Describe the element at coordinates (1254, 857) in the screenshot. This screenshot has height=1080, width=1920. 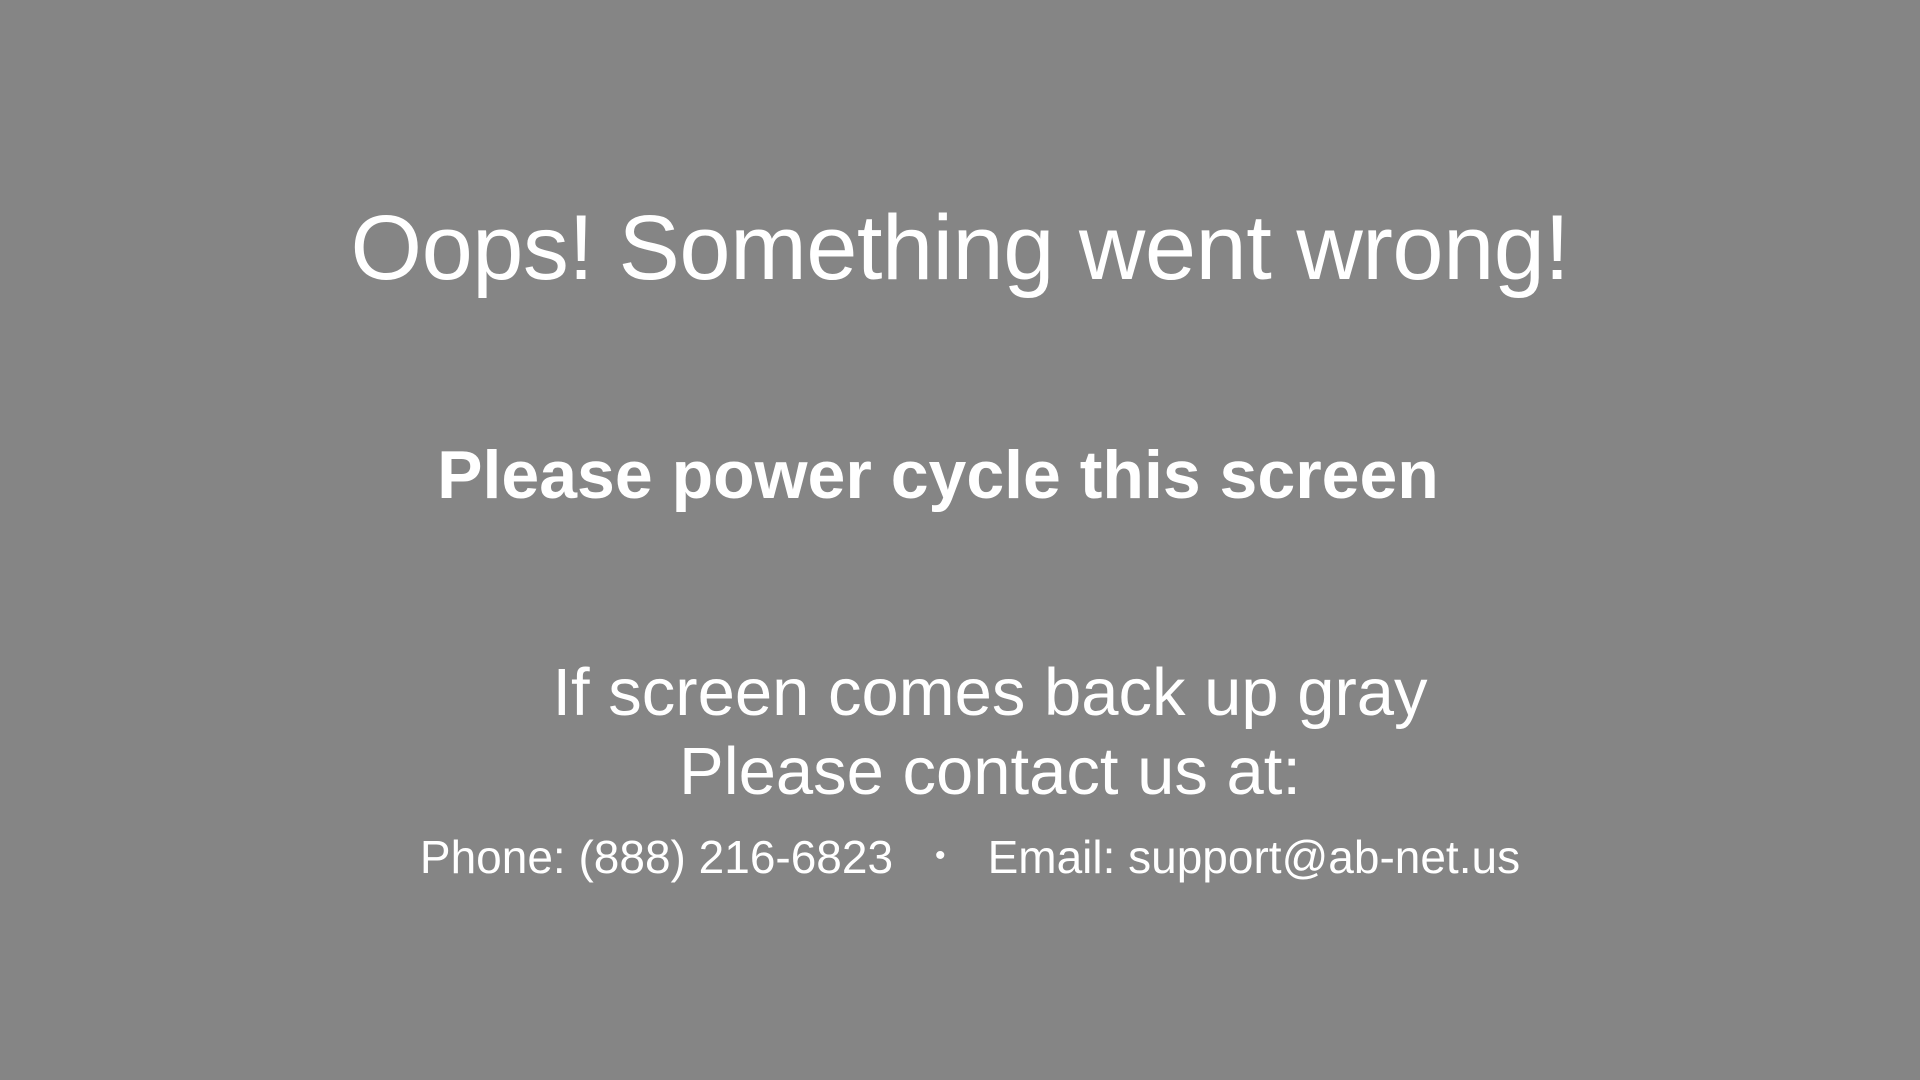
I see `support-email: Email: support@ab-net.us` at that location.